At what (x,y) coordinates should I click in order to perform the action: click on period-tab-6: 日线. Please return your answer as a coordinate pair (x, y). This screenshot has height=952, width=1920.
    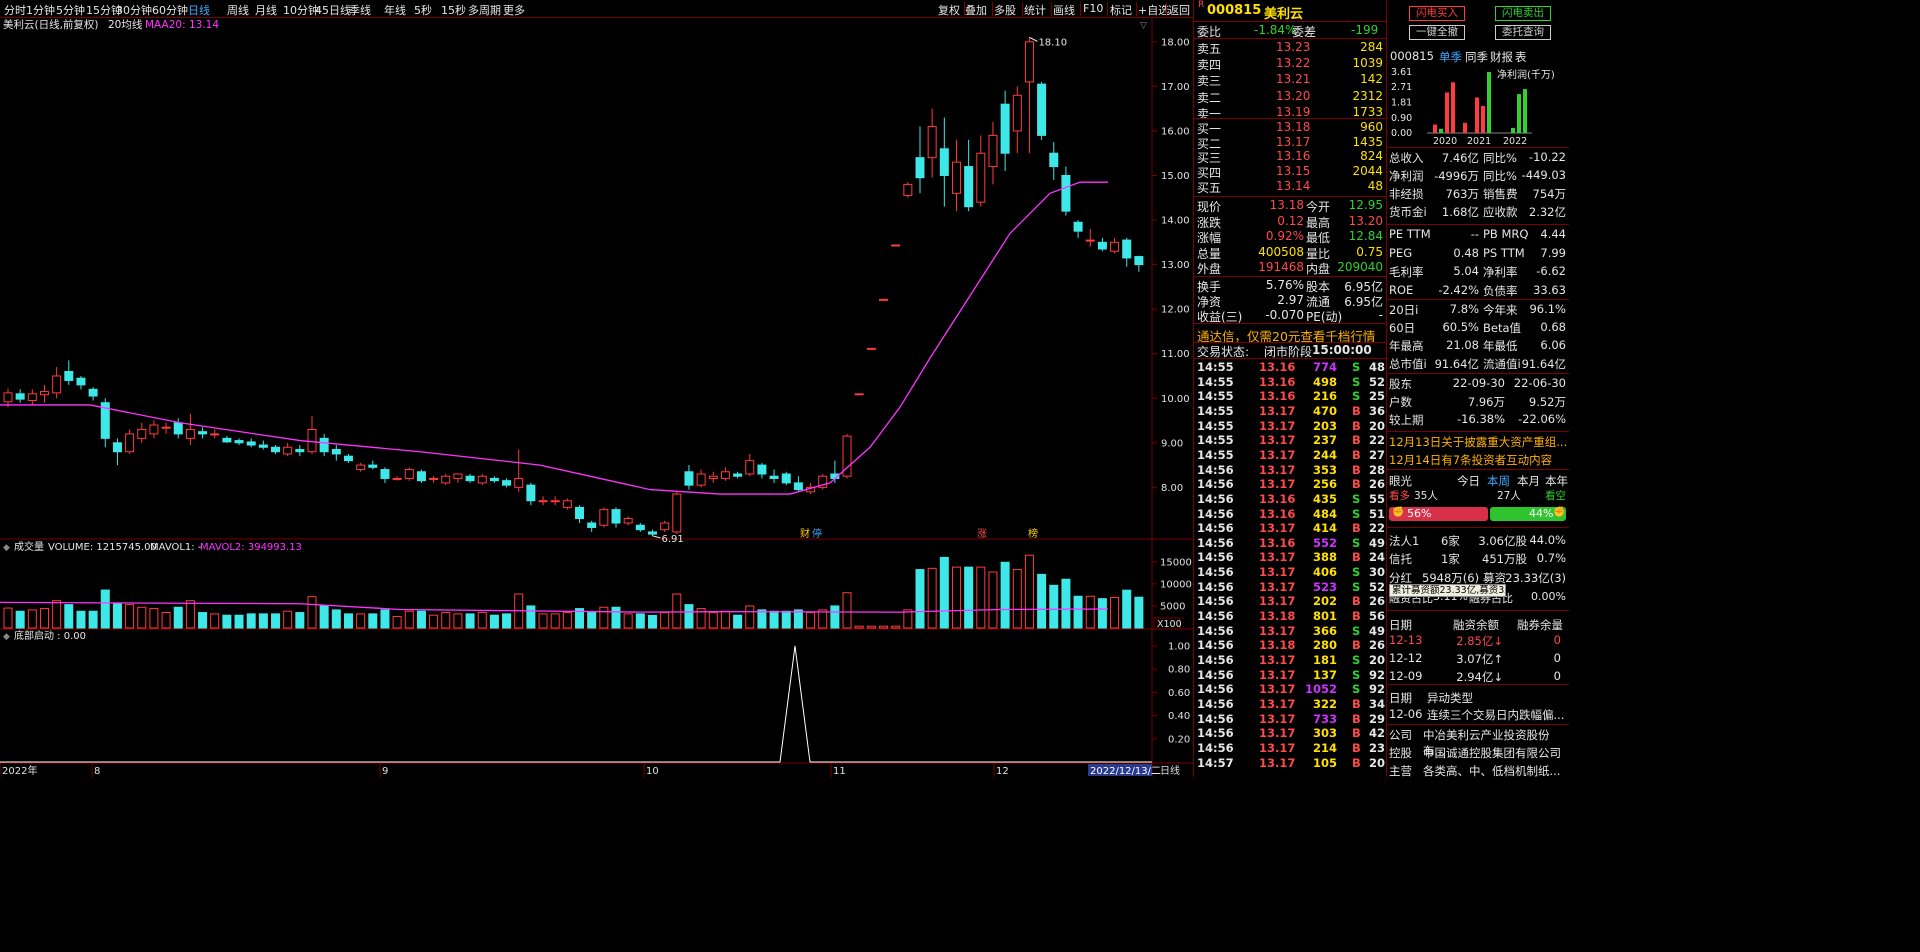
    Looking at the image, I should click on (199, 10).